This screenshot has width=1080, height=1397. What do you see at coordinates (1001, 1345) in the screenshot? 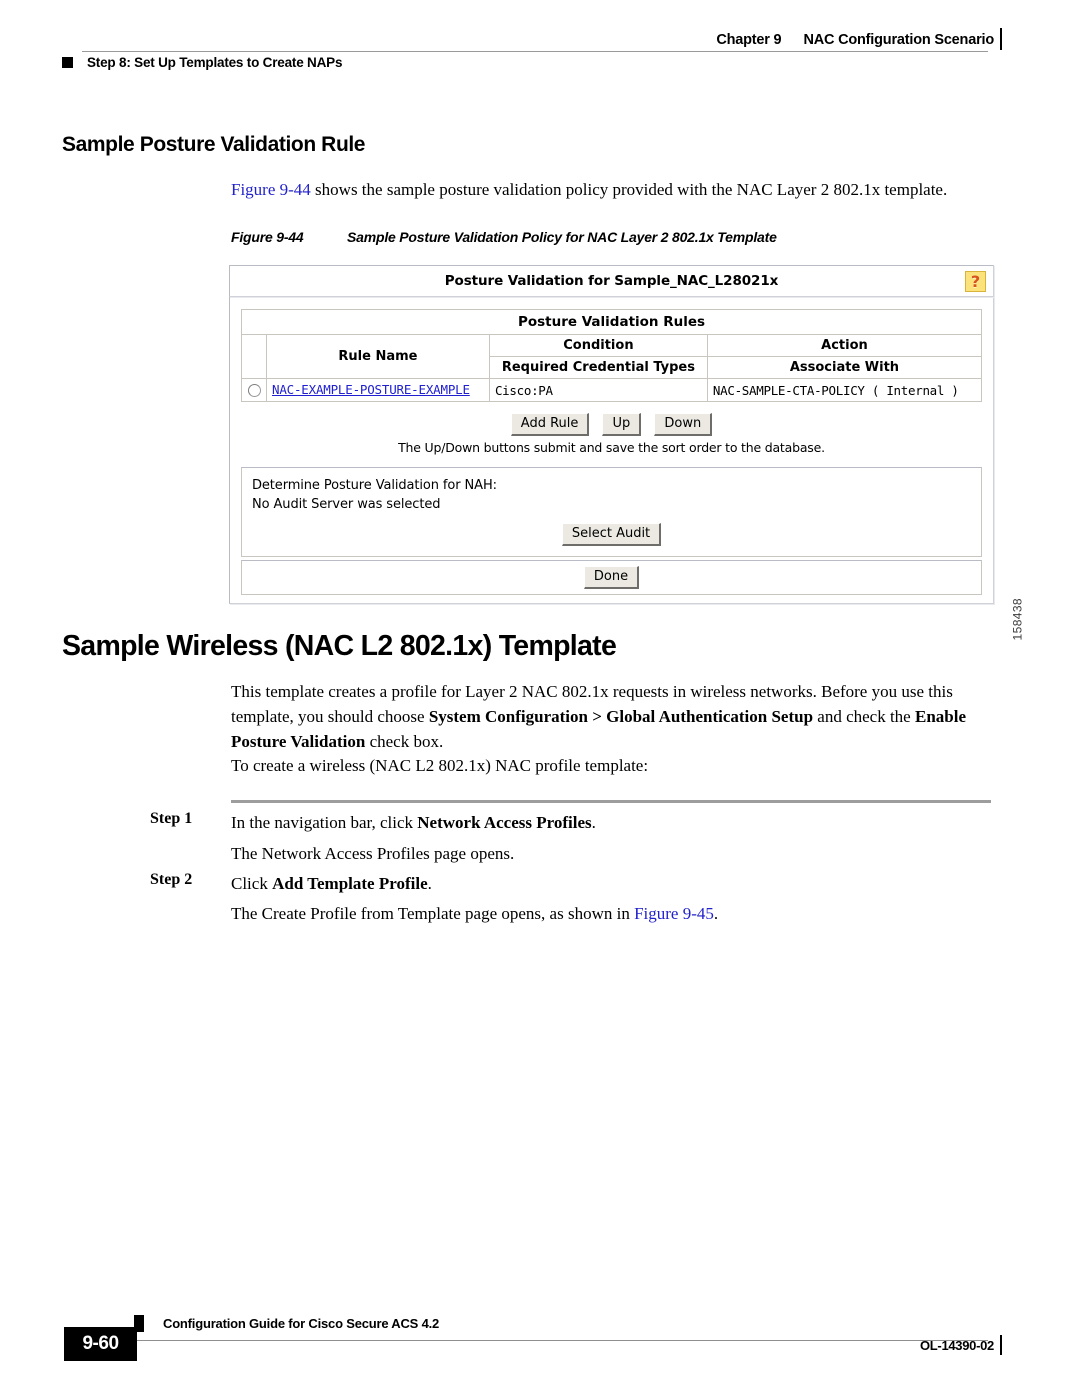
I see `footer-right-tick` at bounding box center [1001, 1345].